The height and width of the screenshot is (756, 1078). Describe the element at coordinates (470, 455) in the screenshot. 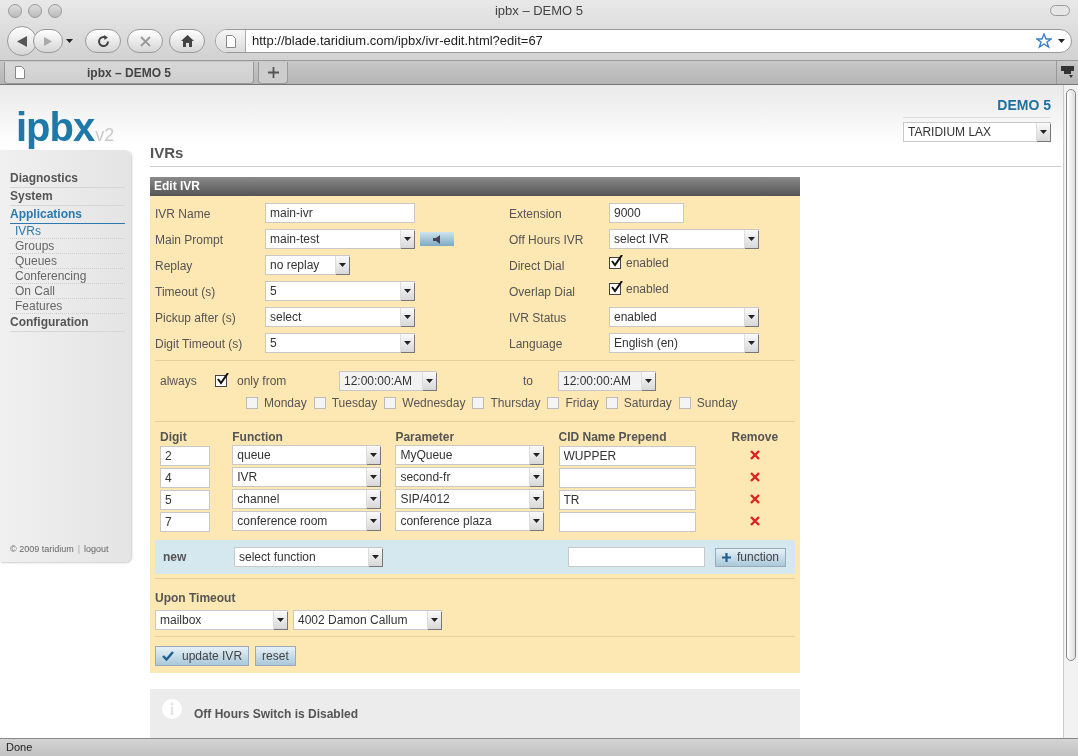

I see `dropdown: MyQueue` at that location.